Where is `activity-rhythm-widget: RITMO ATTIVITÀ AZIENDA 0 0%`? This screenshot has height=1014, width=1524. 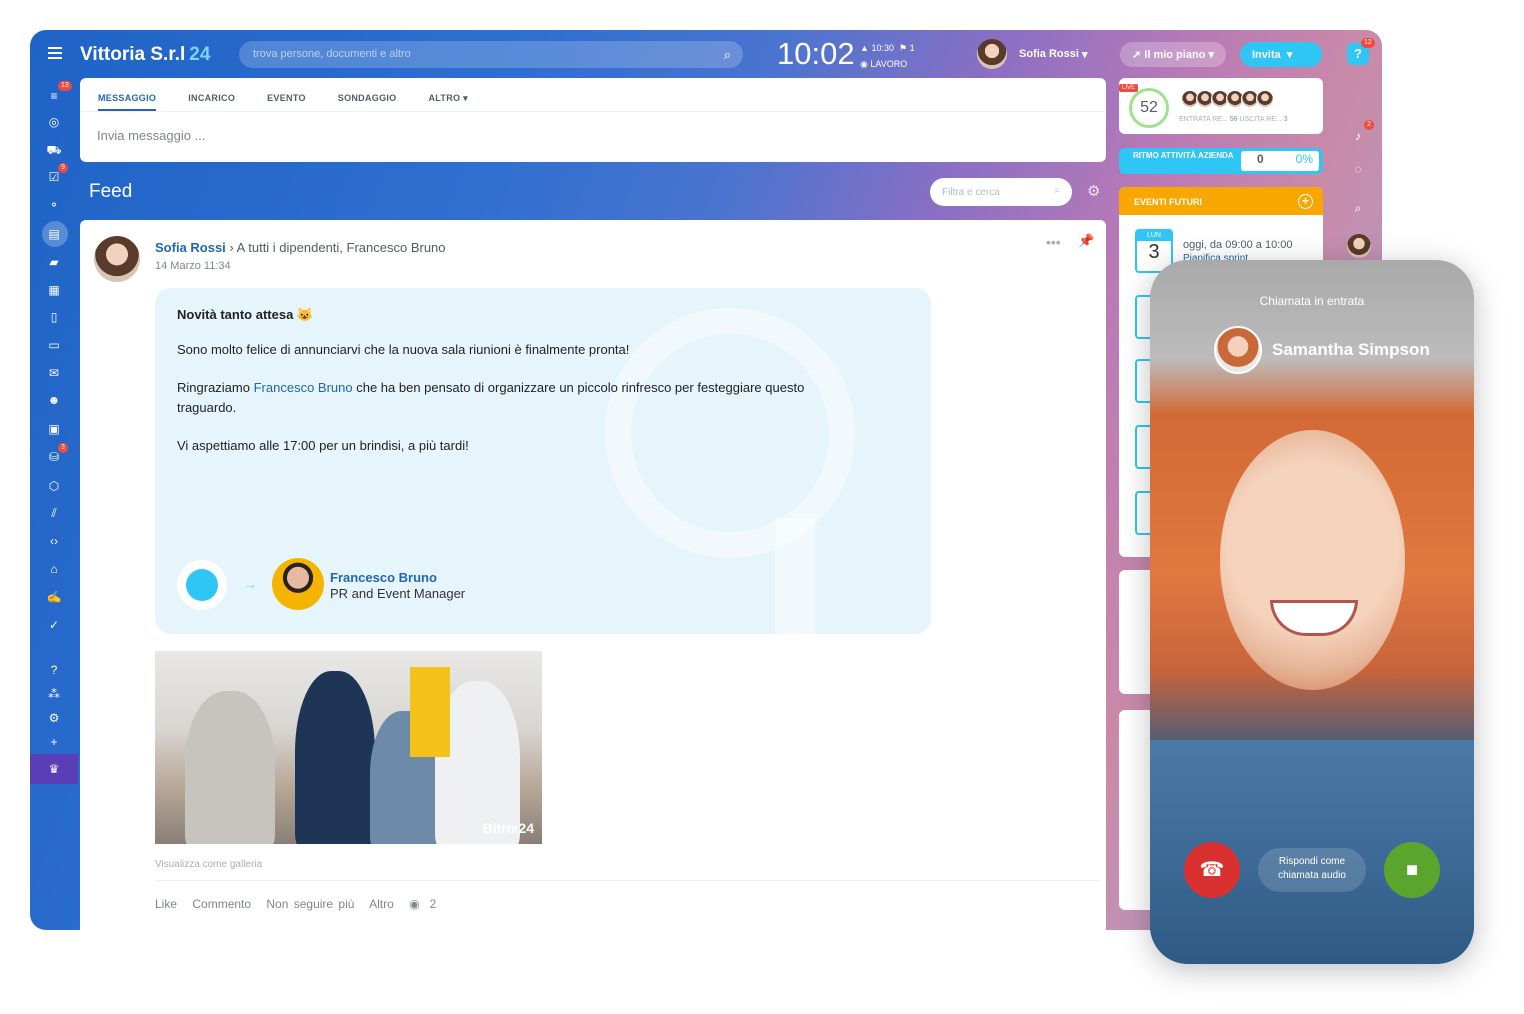
activity-rhythm-widget: RITMO ATTIVITÀ AZIENDA 0 0% is located at coordinates (1221, 161).